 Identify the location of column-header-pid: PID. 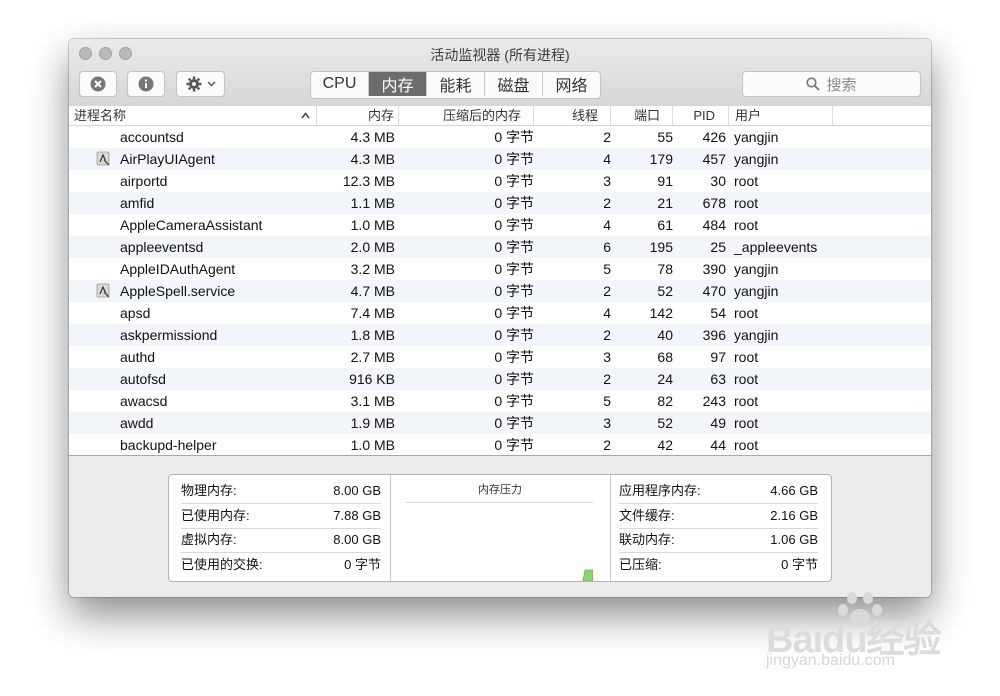
(701, 115).